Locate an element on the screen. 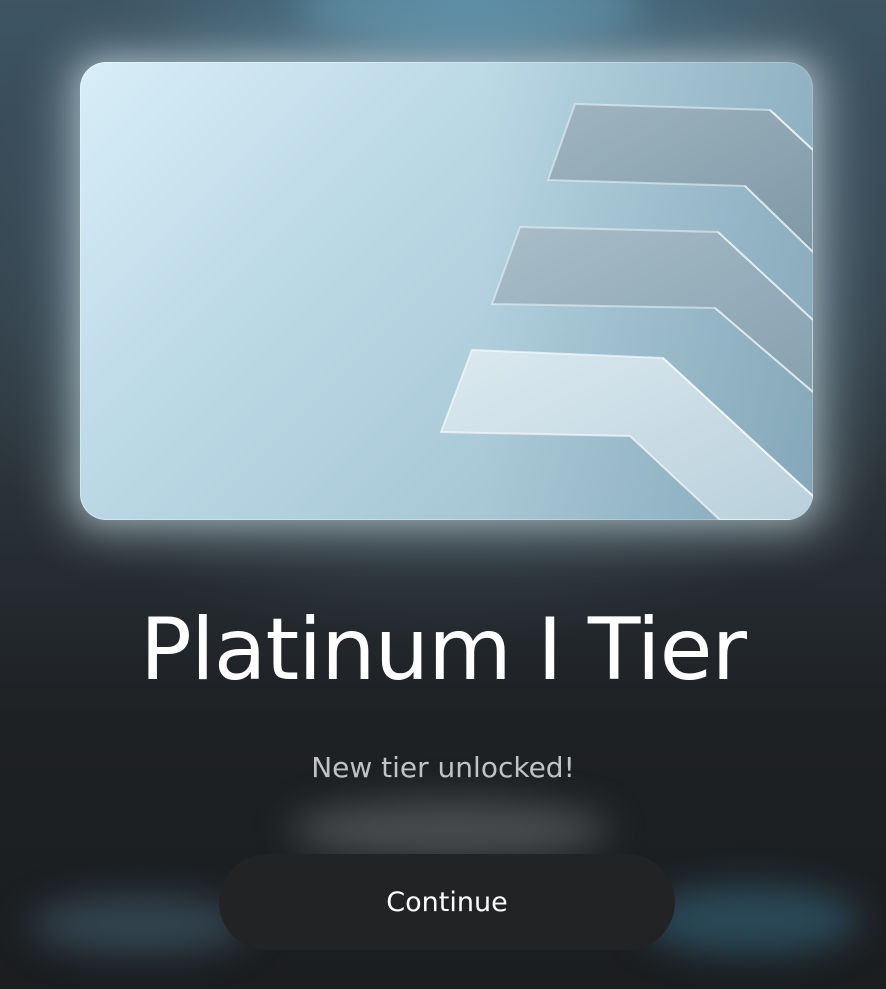  continue-button: Continue is located at coordinates (447, 902).